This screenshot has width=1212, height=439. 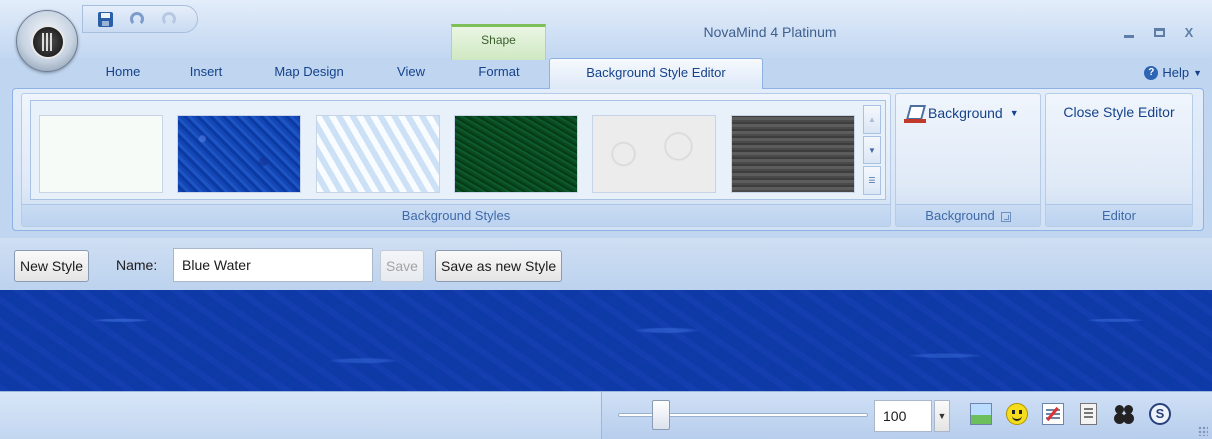 I want to click on chevron-up-icon: ▲, so click(x=872, y=119).